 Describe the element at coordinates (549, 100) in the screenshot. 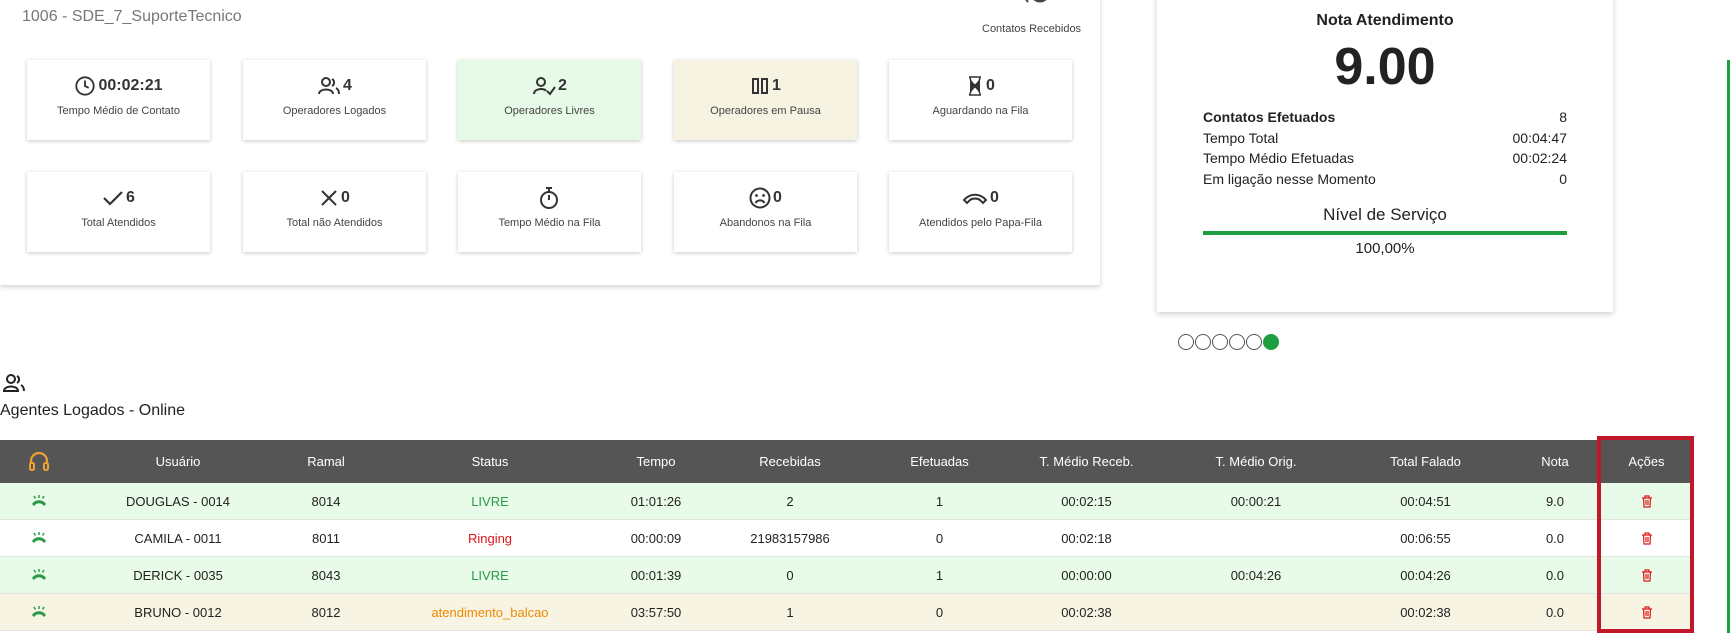

I see `stat-card-free-operators: 2 Operadores Livres` at that location.